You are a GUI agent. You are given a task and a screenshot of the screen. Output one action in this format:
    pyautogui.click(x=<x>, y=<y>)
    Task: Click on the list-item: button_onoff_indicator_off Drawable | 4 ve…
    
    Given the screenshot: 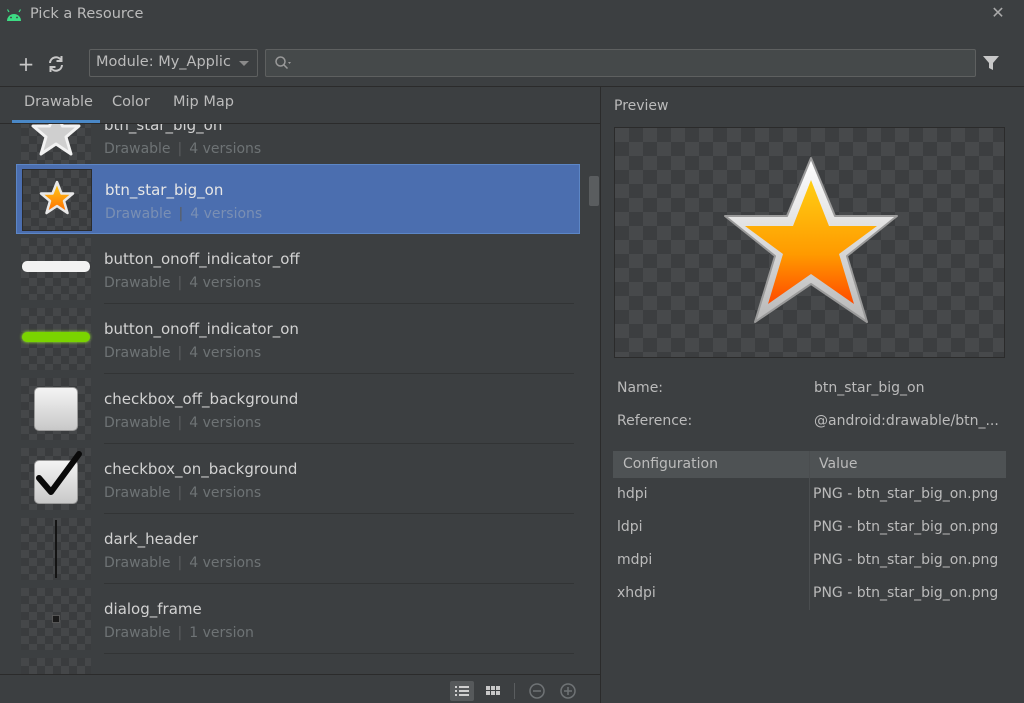 What is the action you would take?
    pyautogui.click(x=298, y=269)
    